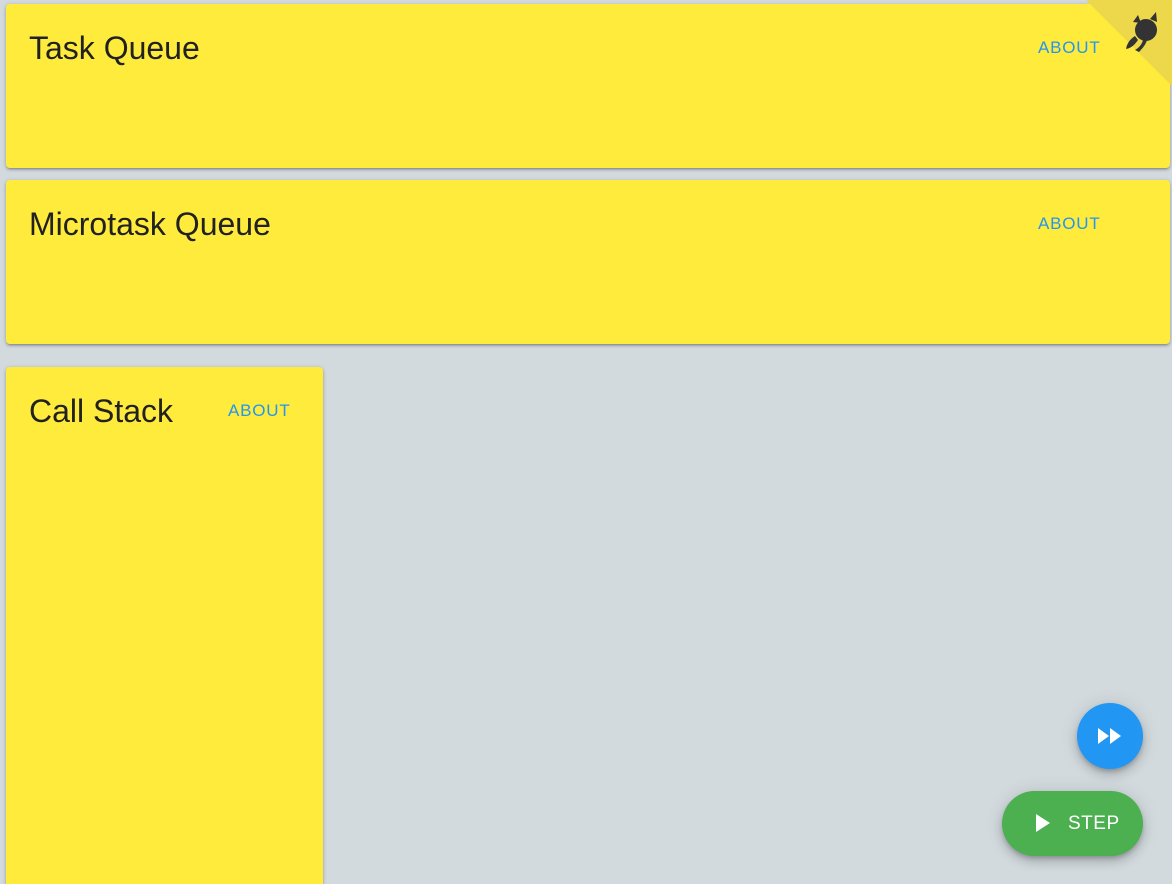  I want to click on github-octocat-icon, so click(1129, 43).